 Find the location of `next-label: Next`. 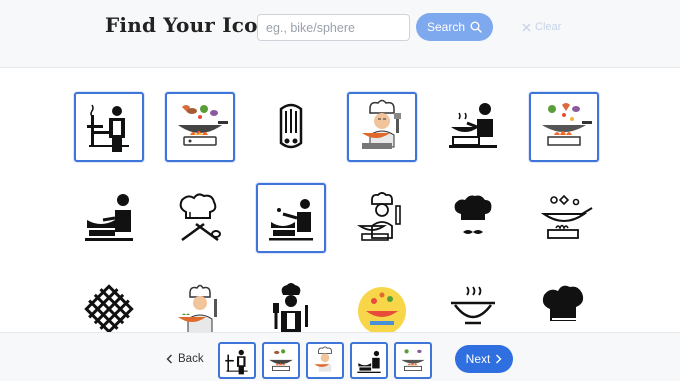

next-label: Next is located at coordinates (478, 359).